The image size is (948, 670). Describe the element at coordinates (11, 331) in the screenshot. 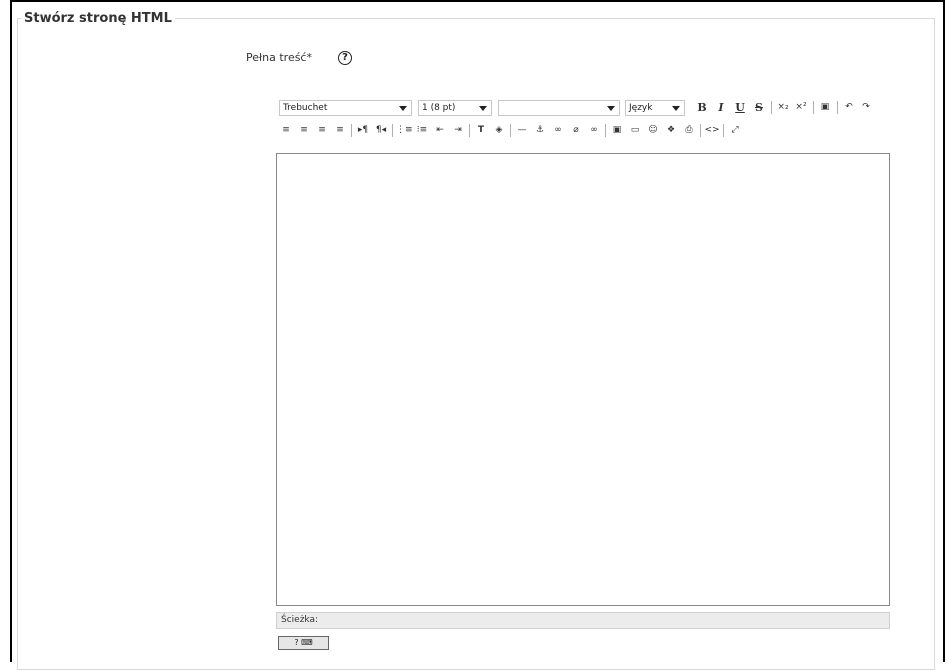

I see `window-frame-left` at that location.